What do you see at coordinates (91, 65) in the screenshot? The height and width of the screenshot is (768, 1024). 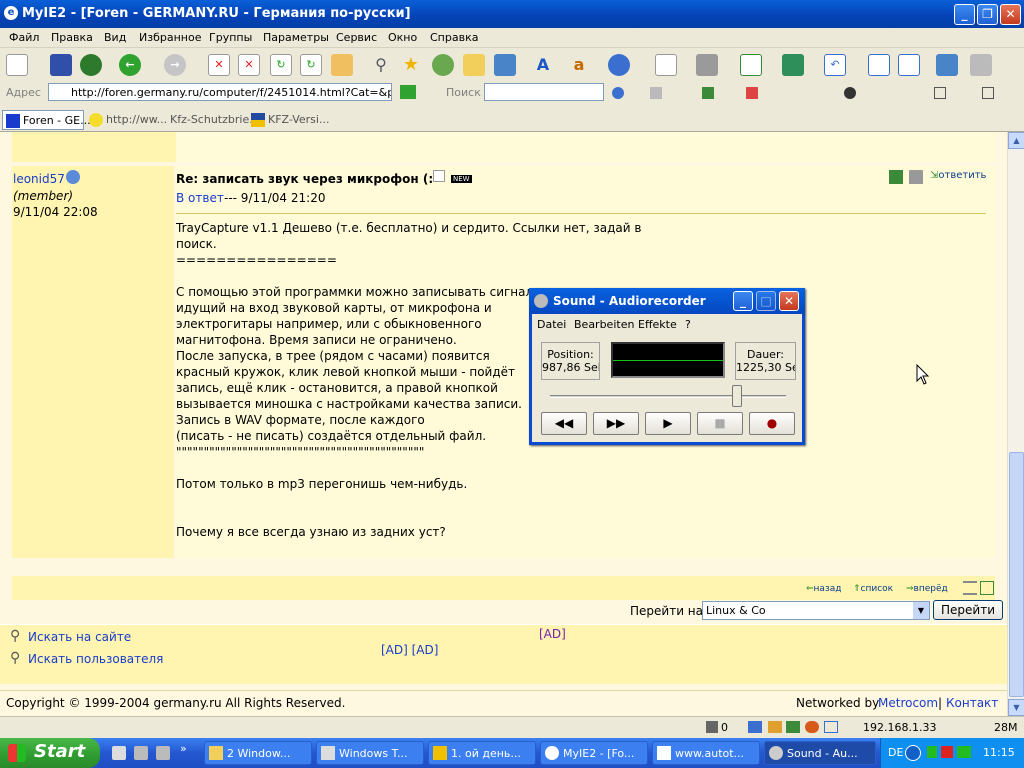 I see `globe-save-icon` at bounding box center [91, 65].